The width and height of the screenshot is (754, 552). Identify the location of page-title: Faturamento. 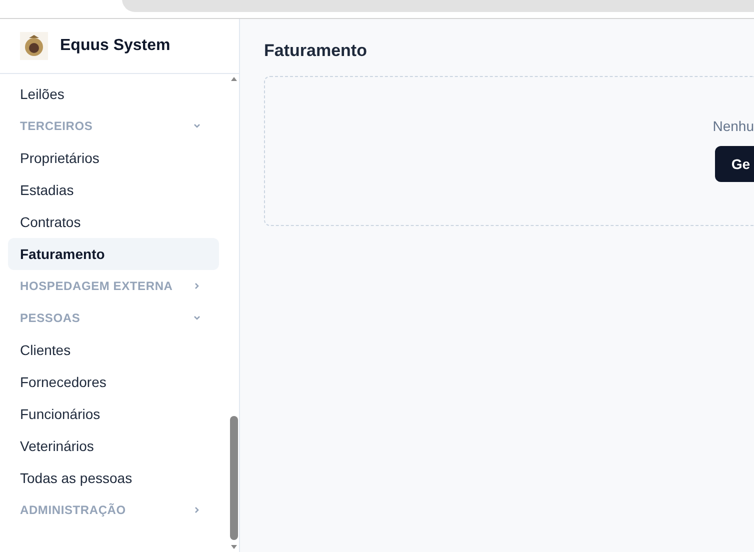
(316, 51).